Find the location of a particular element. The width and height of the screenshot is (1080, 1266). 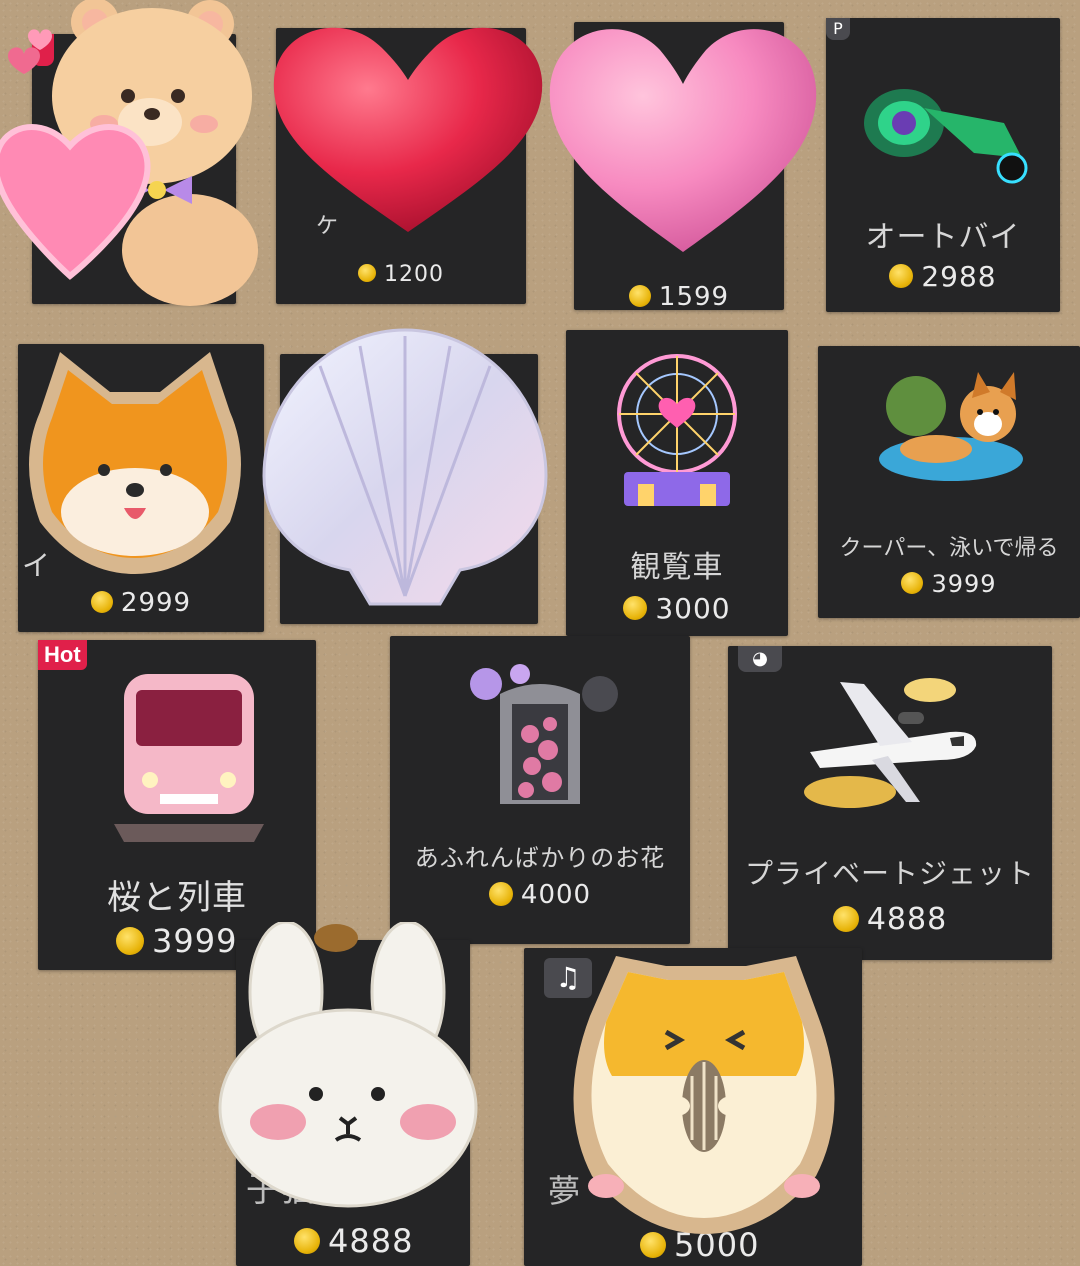

gift-label: プライベートジェット is located at coordinates (889, 873).